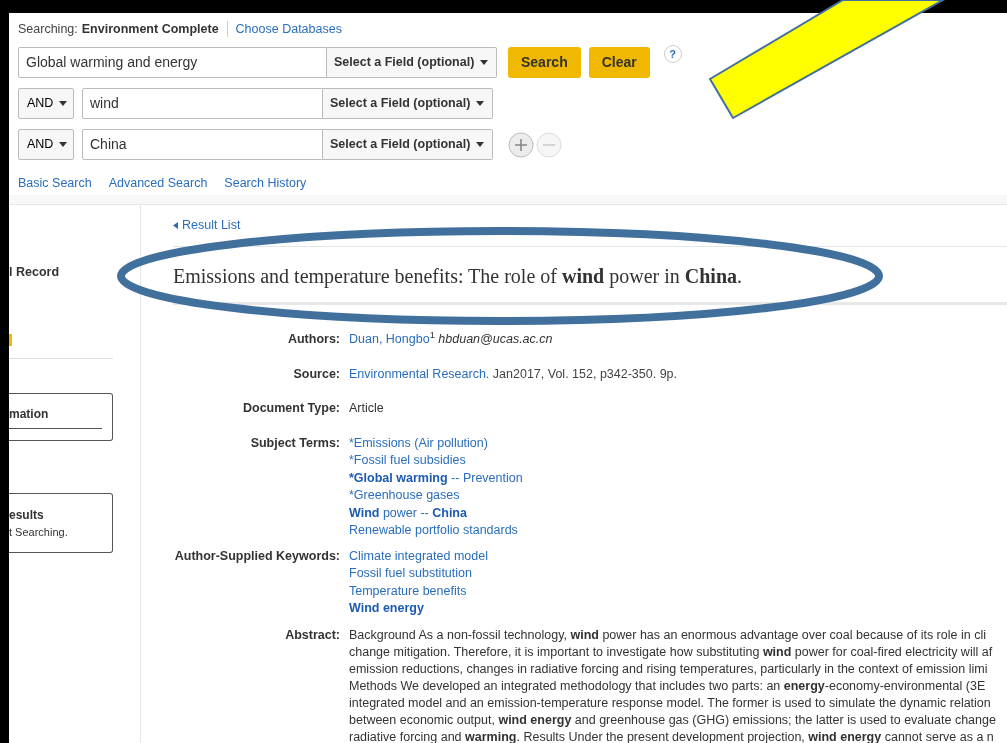  I want to click on search-field: Global warming and energy, so click(172, 62).